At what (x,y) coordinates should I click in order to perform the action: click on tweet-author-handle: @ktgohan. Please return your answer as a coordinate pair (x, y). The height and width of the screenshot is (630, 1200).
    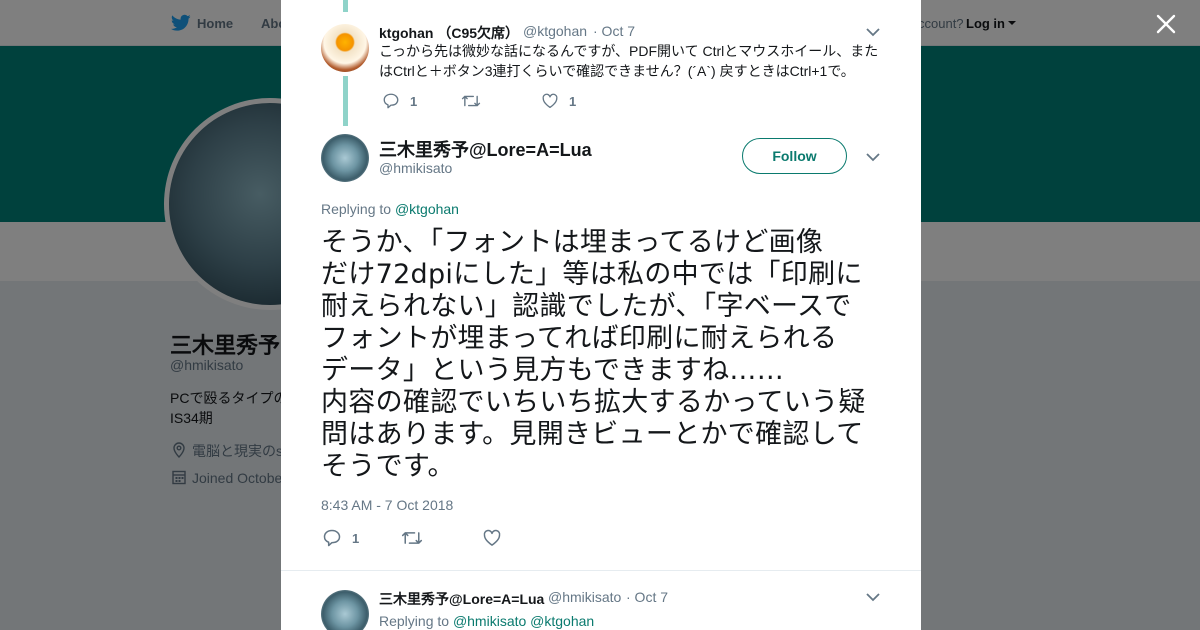
    Looking at the image, I should click on (555, 31).